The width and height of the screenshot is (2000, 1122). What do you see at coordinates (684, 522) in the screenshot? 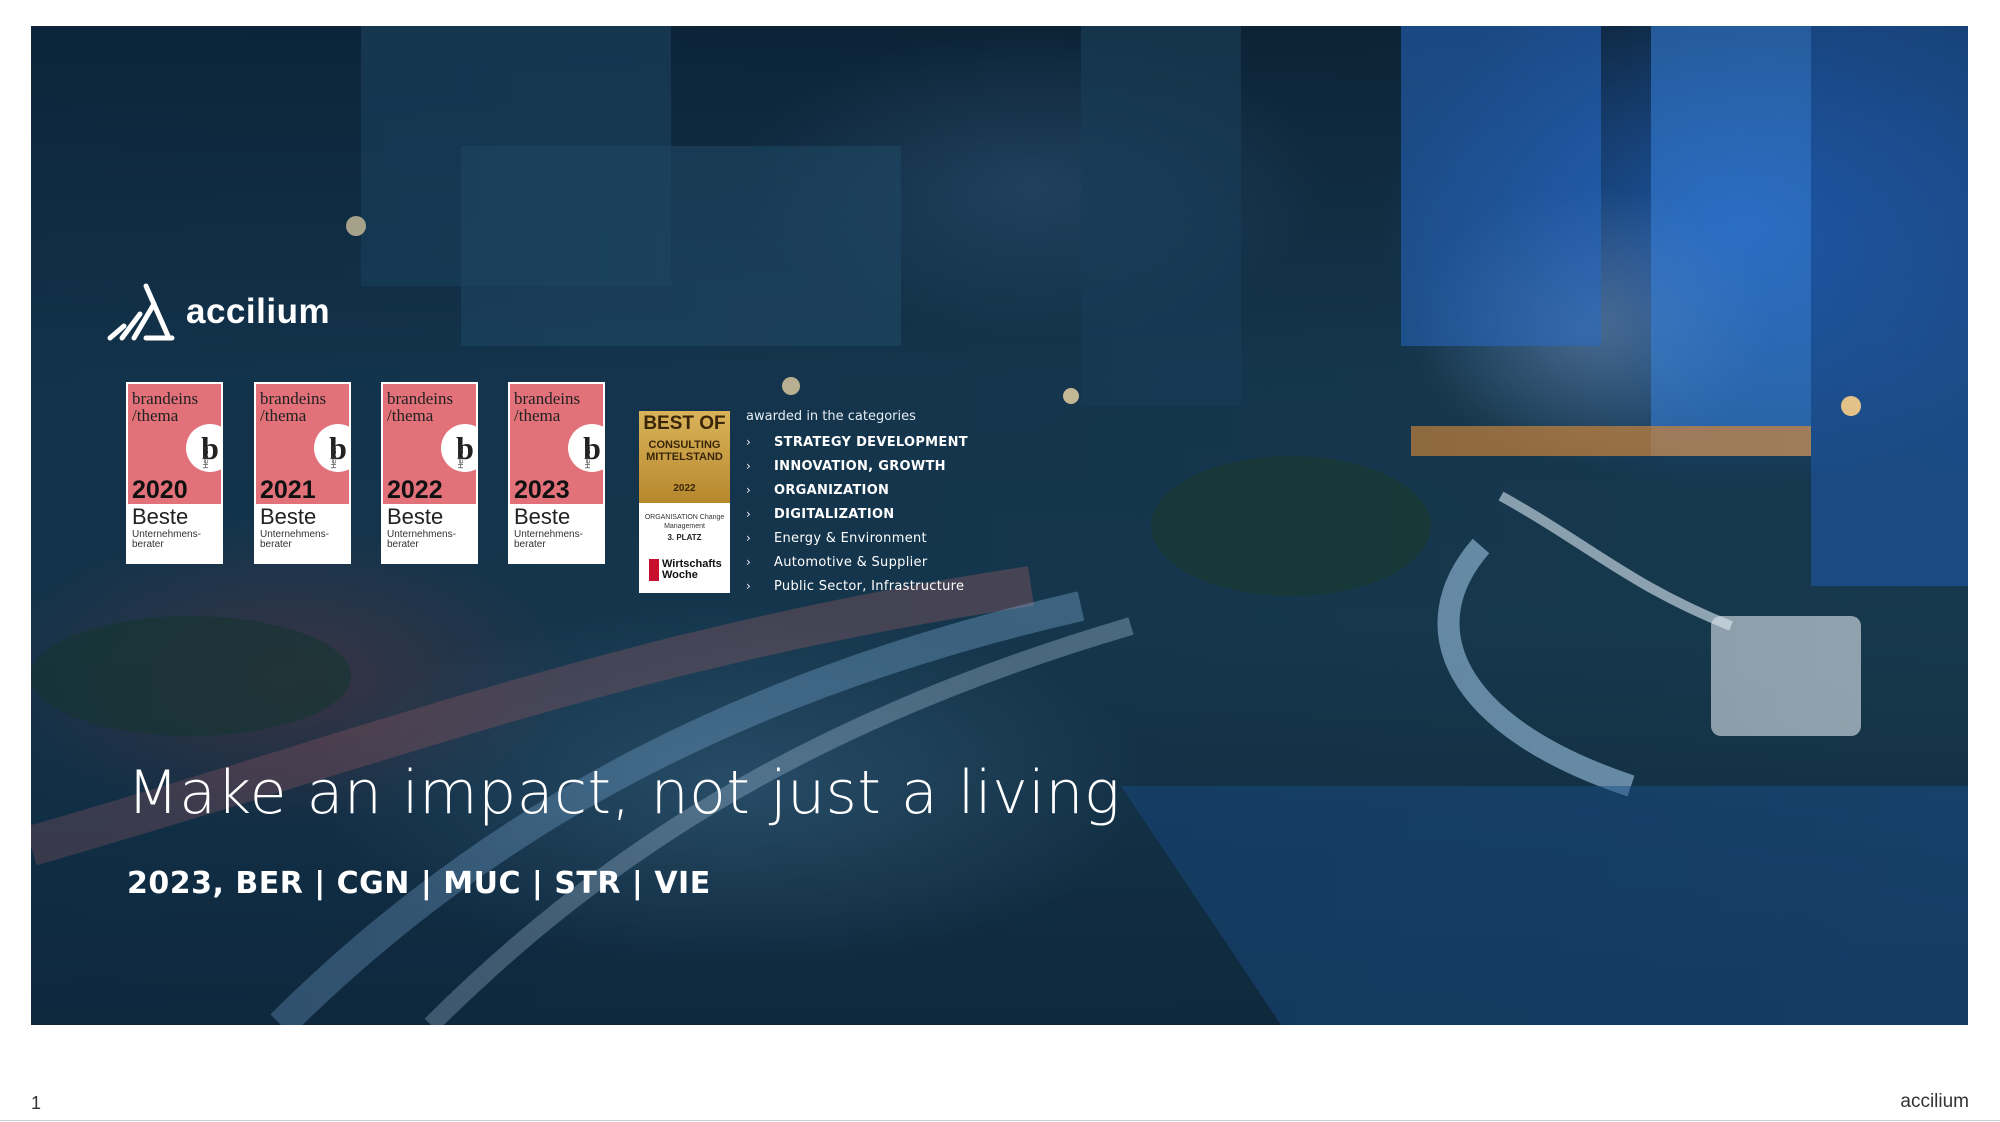
I see `gold-badge-category: ORGANISATION Change Management` at bounding box center [684, 522].